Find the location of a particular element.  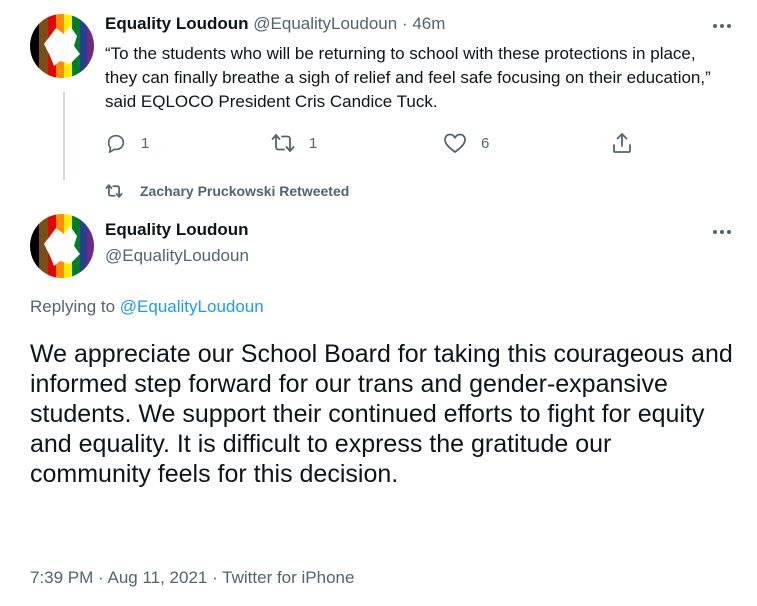

share-icon is located at coordinates (622, 143).